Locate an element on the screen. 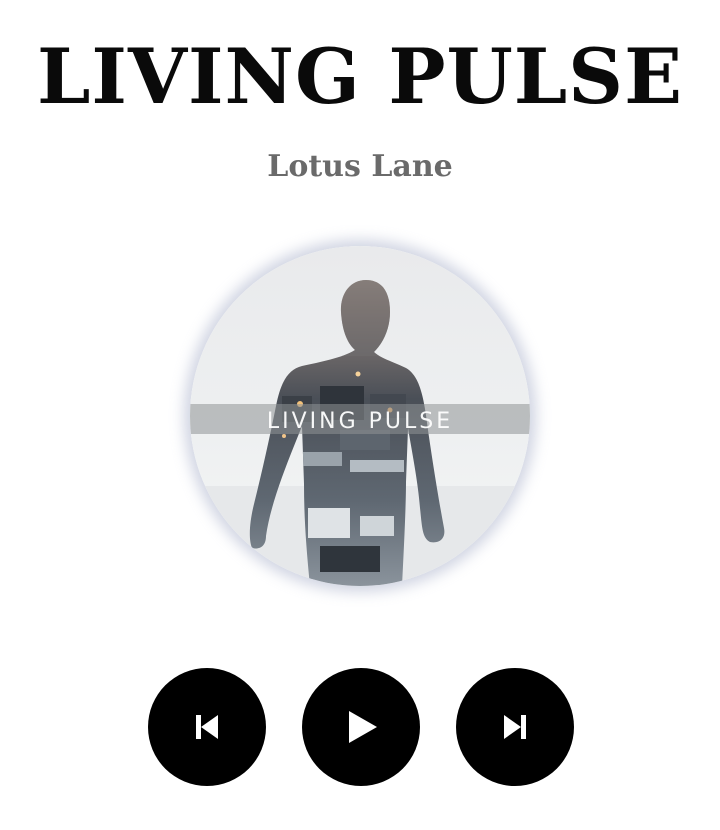 The image size is (720, 830). artist-name: Lotus Lane is located at coordinates (360, 166).